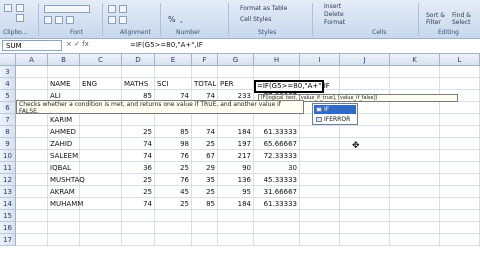 The height and width of the screenshot is (270, 480). I want to click on column-header: G, so click(236, 60).